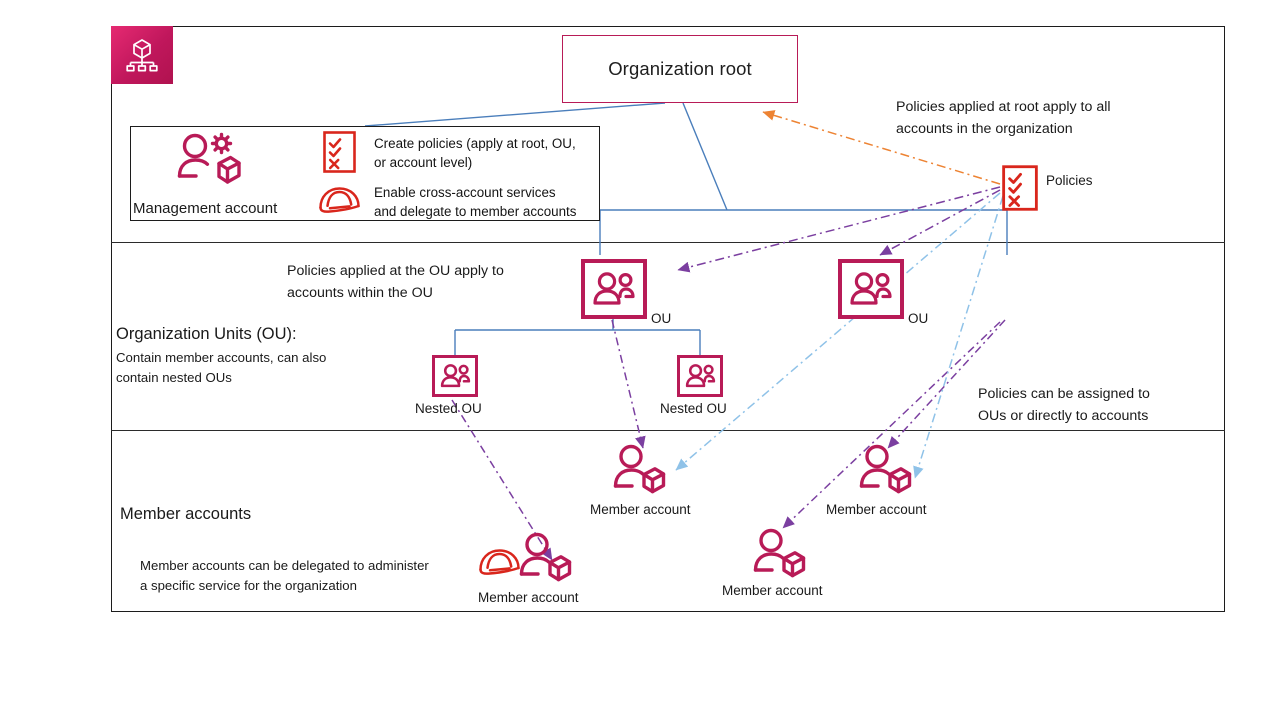 This screenshot has height=720, width=1280. I want to click on ou-right-label: OU, so click(918, 318).